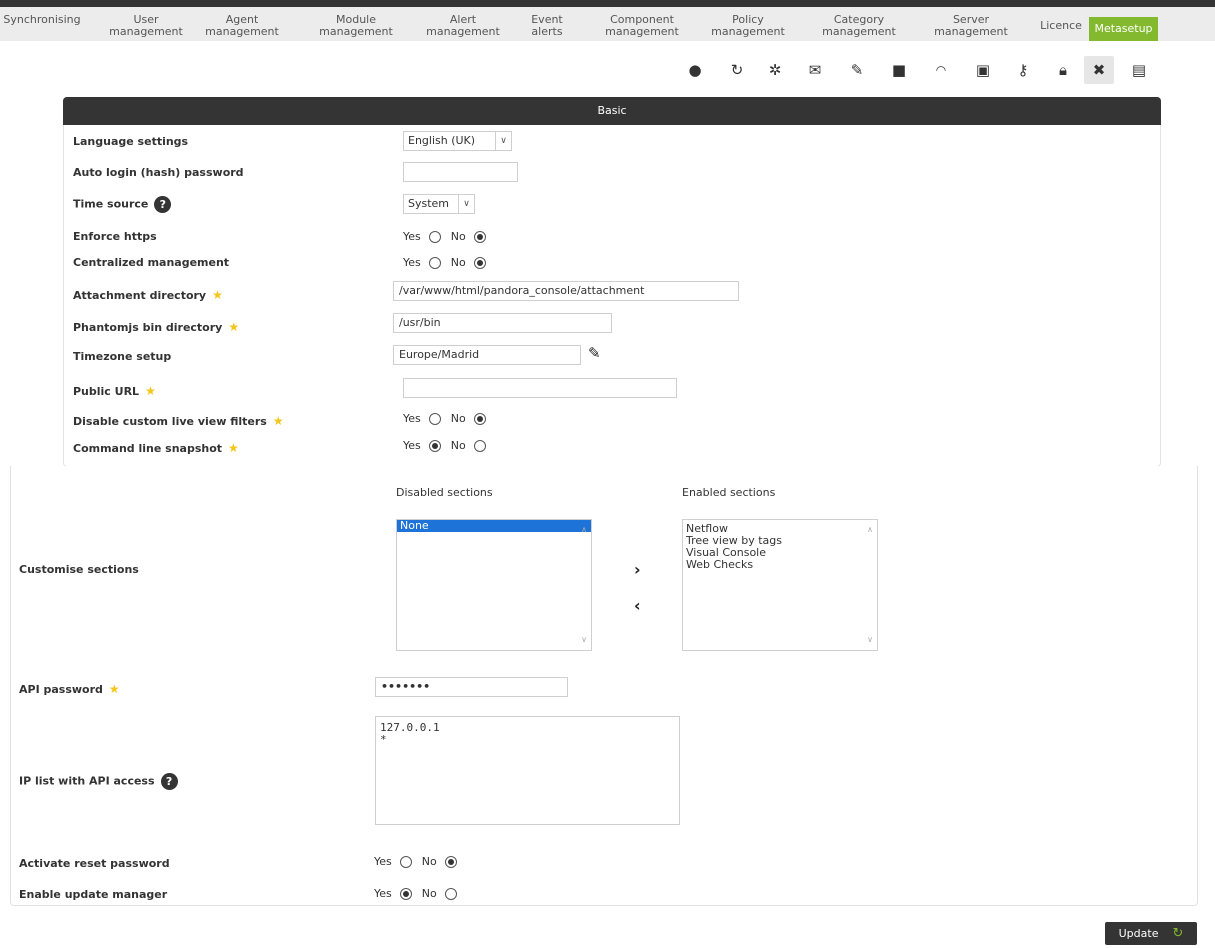 This screenshot has height=948, width=1215. What do you see at coordinates (122, 204) in the screenshot?
I see `time-source-label: Time source?` at bounding box center [122, 204].